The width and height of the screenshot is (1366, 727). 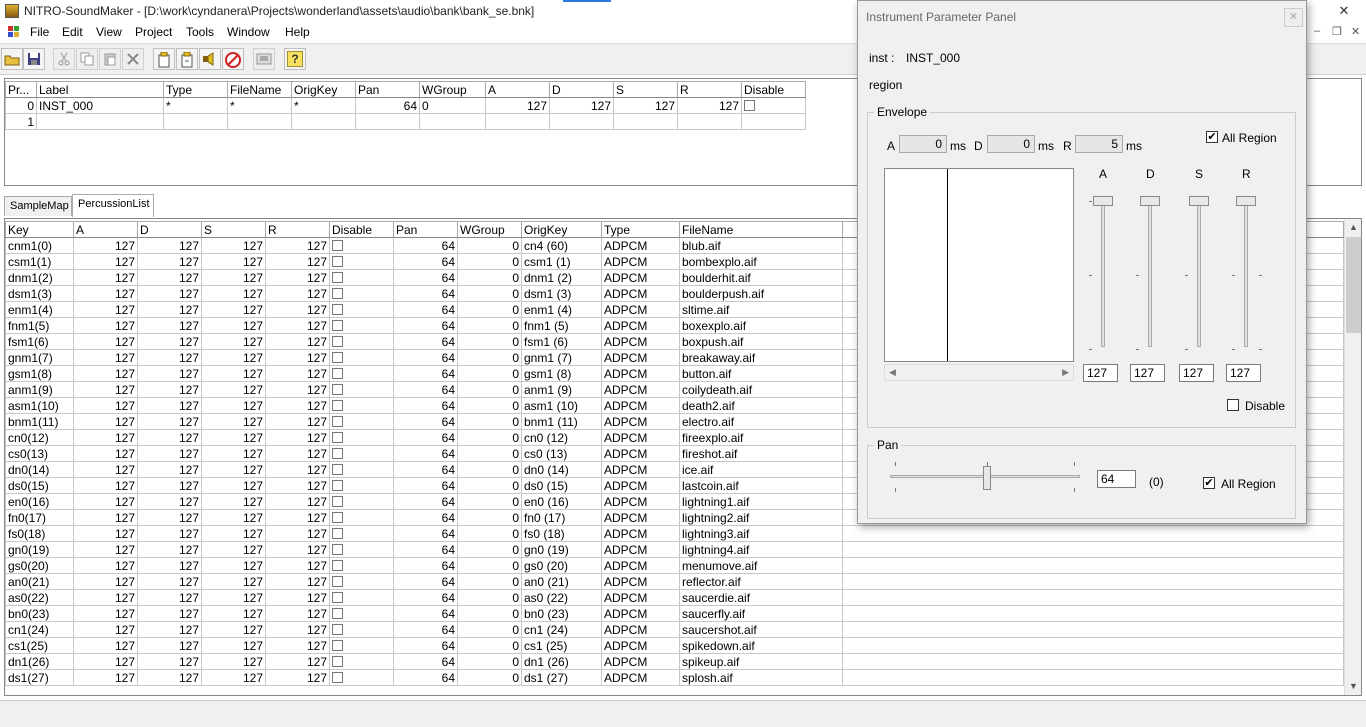 What do you see at coordinates (561, 517) in the screenshot?
I see `cell-origkey: fn0 (17)` at bounding box center [561, 517].